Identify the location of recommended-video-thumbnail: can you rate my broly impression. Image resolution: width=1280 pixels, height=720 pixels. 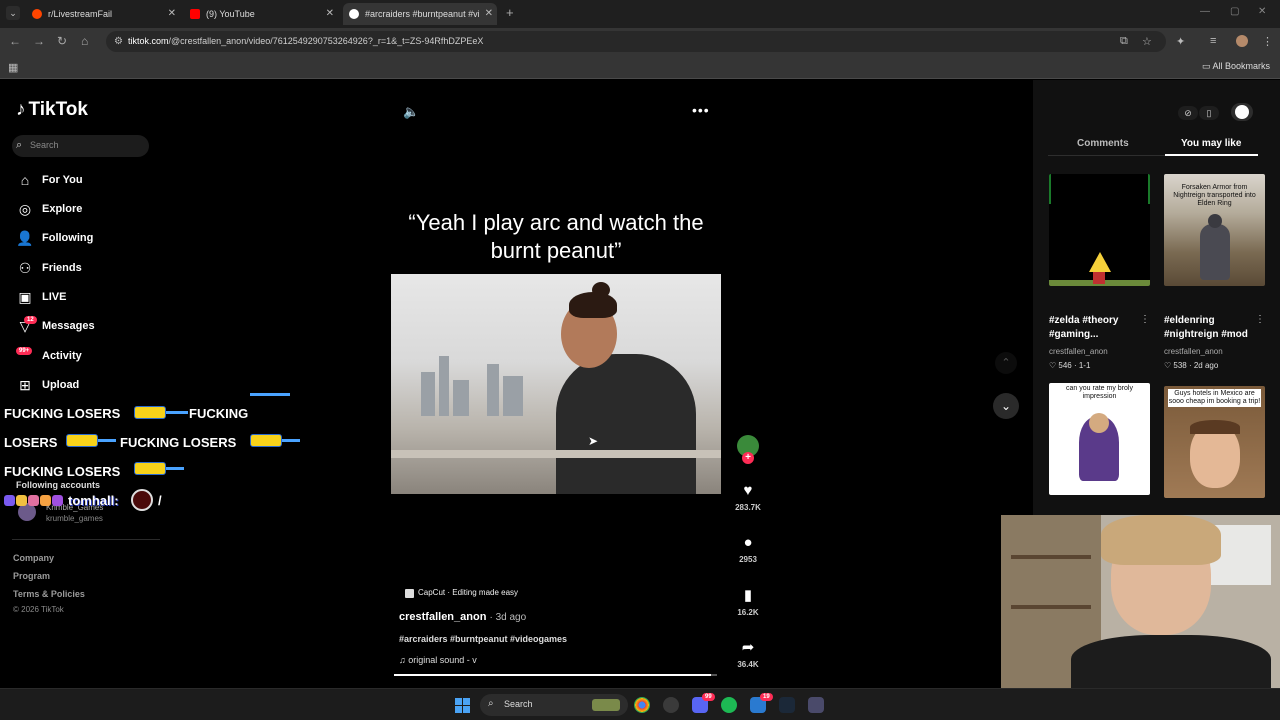
(1099, 439).